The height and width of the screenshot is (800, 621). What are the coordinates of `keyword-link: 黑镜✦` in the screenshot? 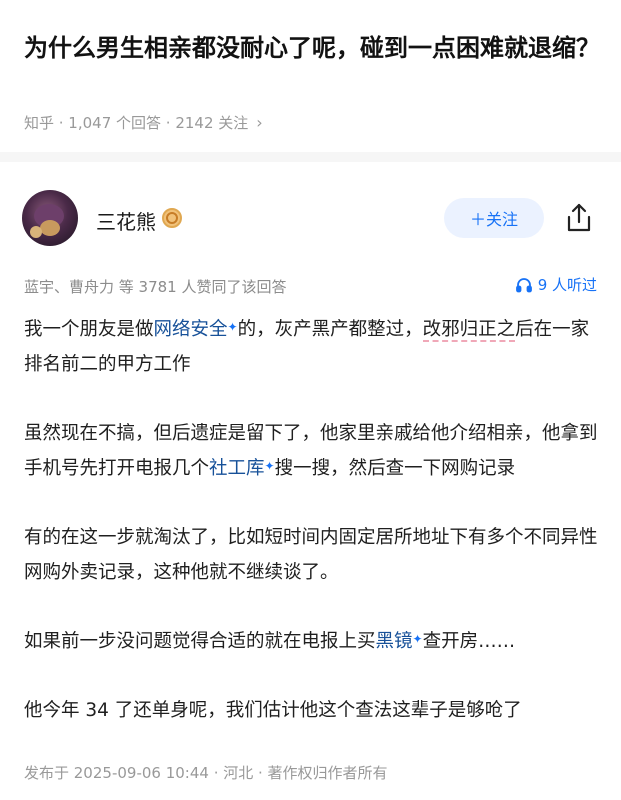 It's located at (399, 641).